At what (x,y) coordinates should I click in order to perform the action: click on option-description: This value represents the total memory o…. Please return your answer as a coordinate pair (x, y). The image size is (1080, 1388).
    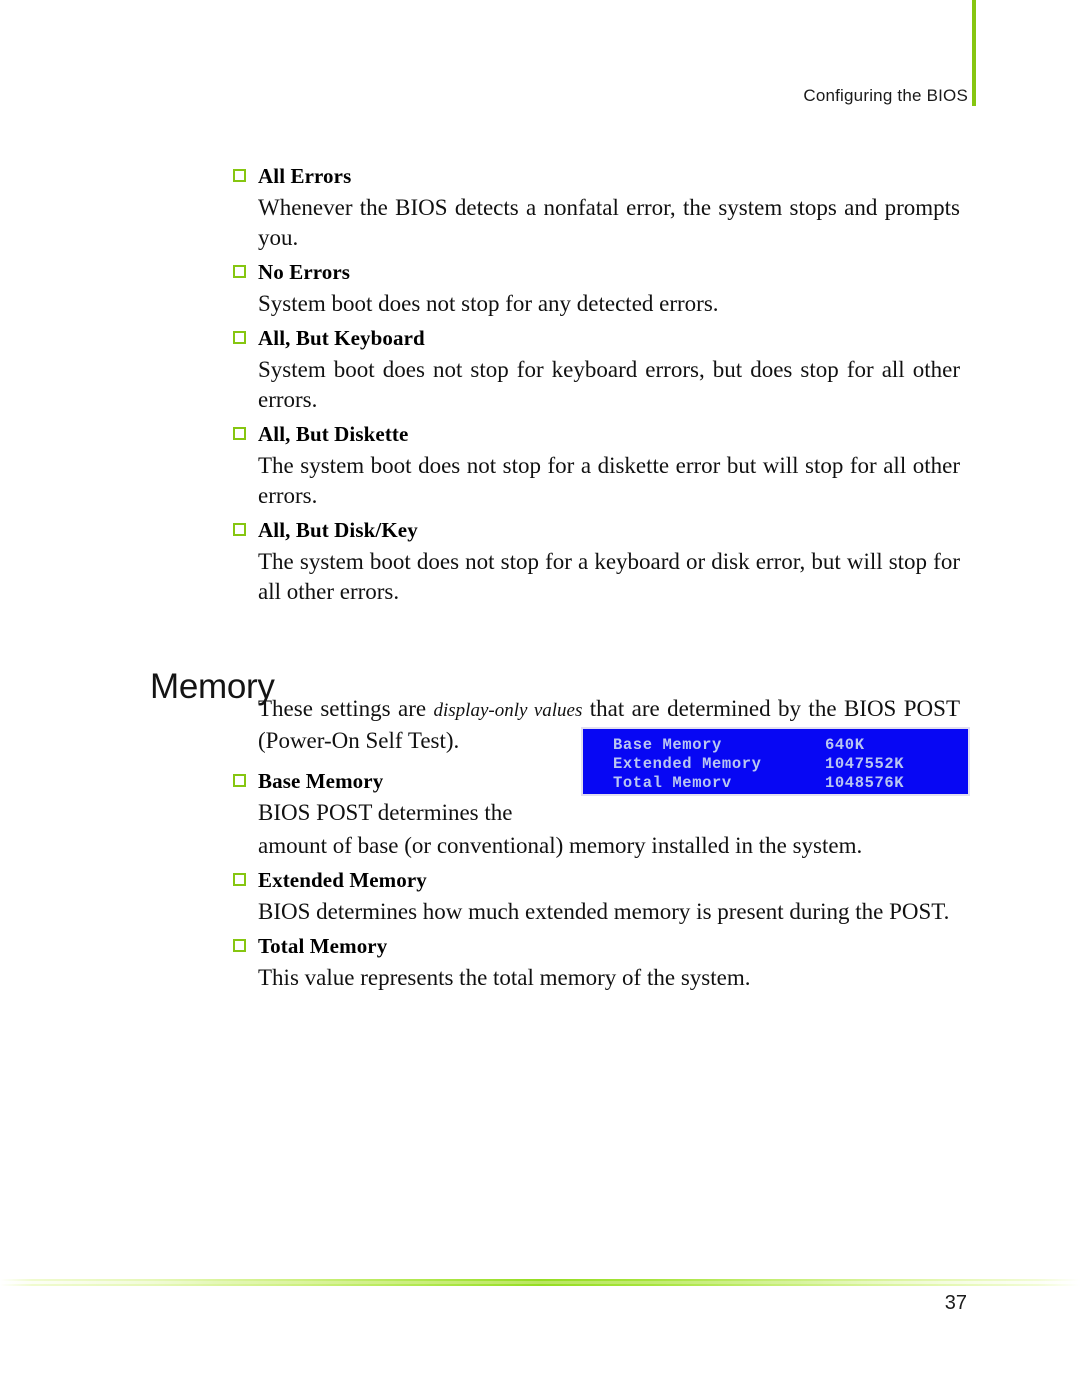
    Looking at the image, I should click on (504, 977).